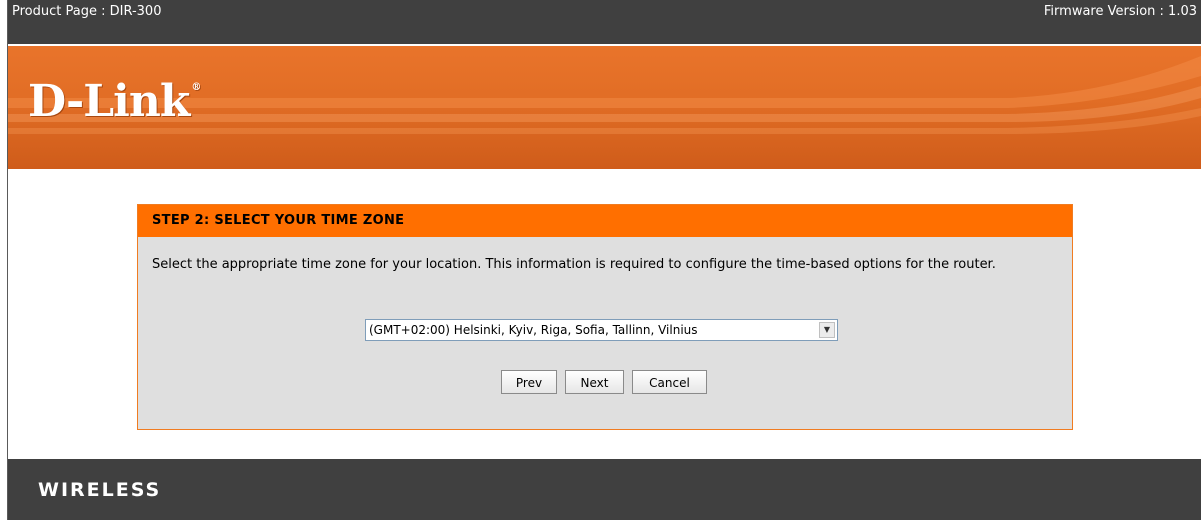 This screenshot has height=520, width=1201. I want to click on footer-bar: WIRELESS, so click(604, 489).